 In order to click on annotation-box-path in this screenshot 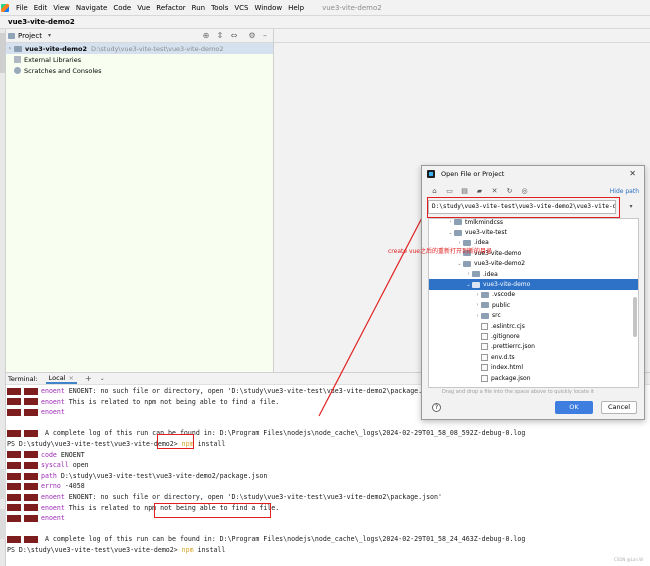, I will do `click(523, 207)`.